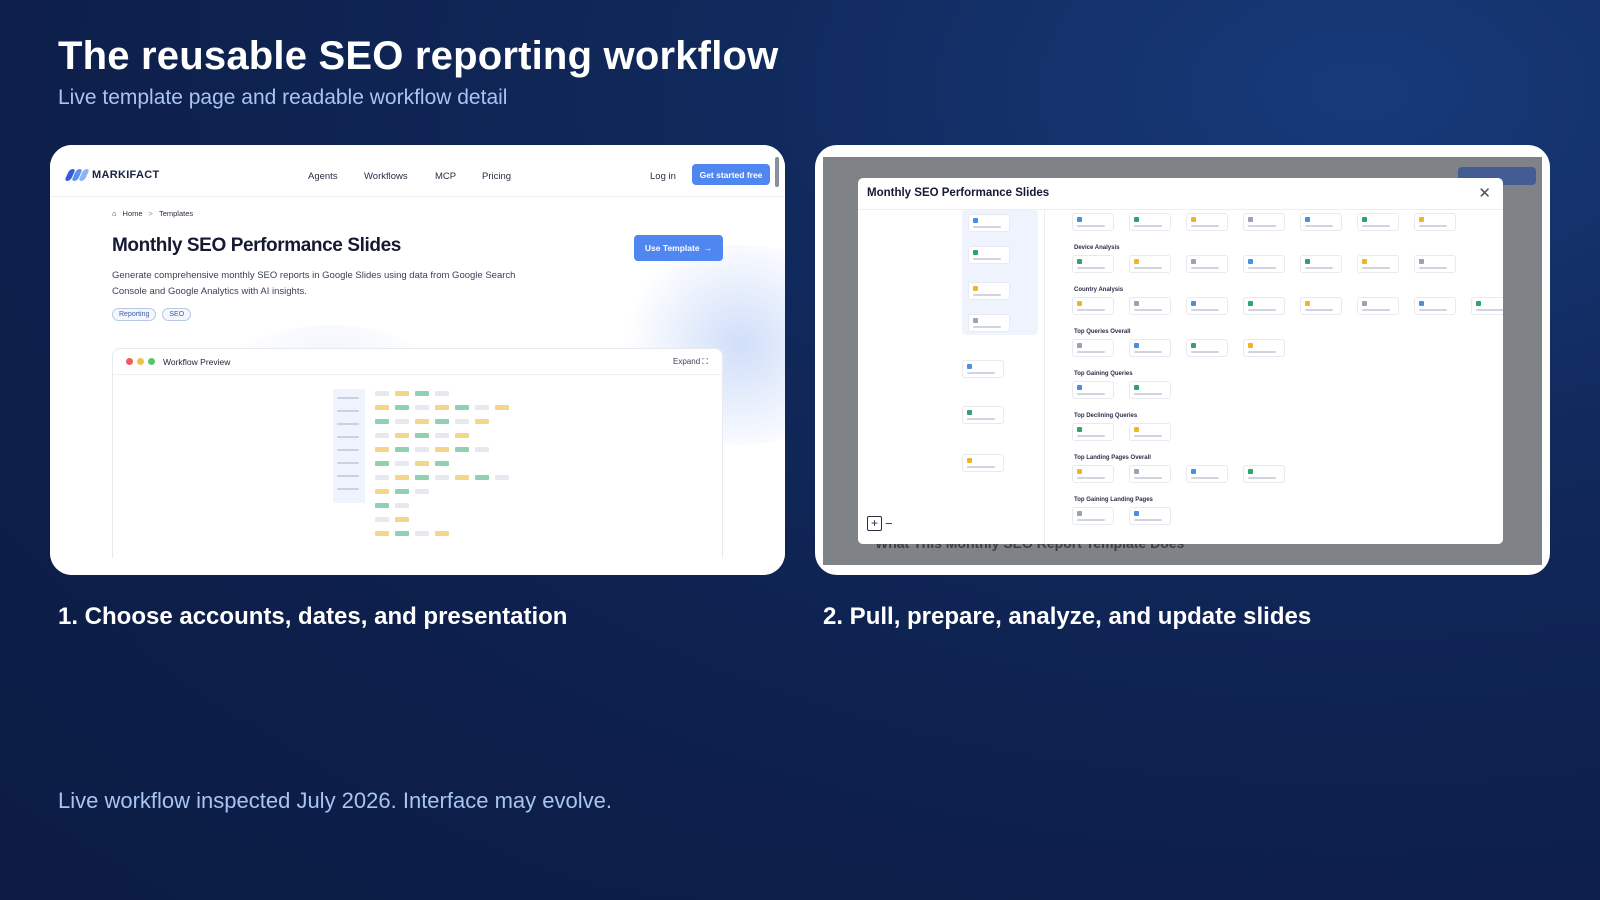 The image size is (1600, 900). What do you see at coordinates (672, 248) in the screenshot?
I see `use-template-label: Use Template` at bounding box center [672, 248].